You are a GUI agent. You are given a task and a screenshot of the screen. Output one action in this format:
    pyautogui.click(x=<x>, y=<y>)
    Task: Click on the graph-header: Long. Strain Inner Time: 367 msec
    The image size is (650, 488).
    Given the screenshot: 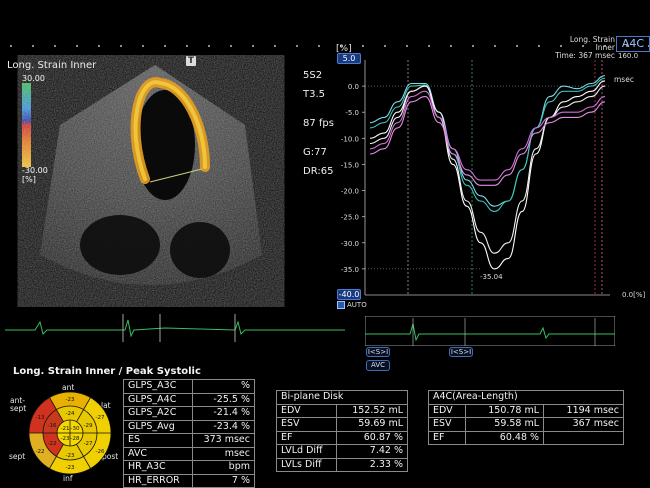 What is the action you would take?
    pyautogui.click(x=583, y=48)
    